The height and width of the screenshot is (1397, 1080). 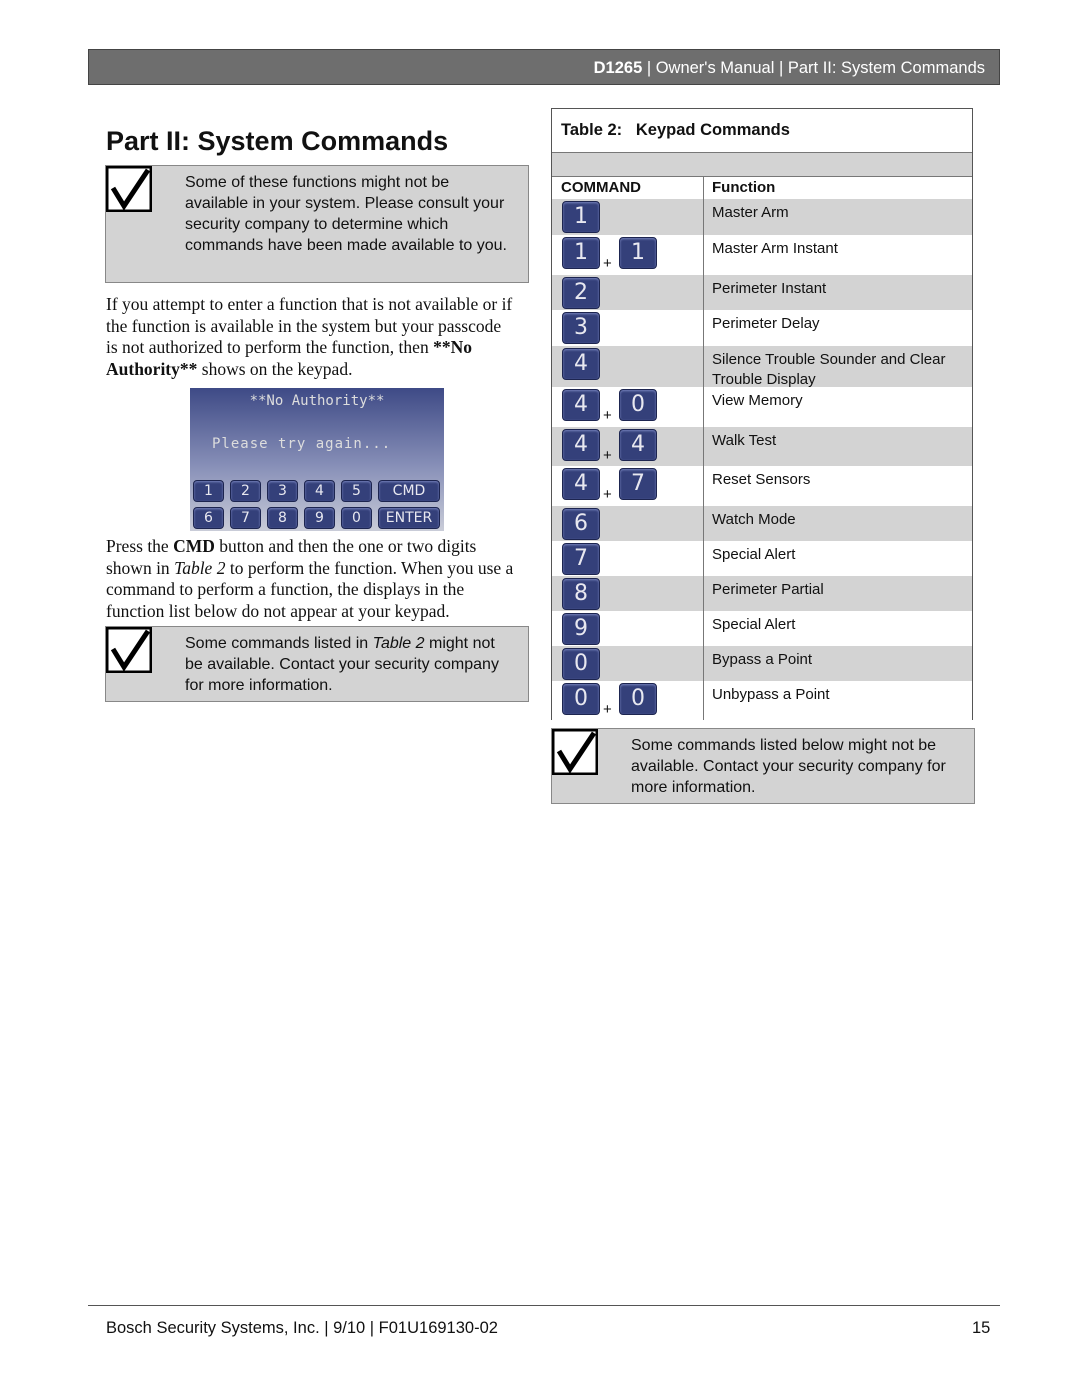 I want to click on function-cell: Perimeter Partial, so click(x=768, y=589).